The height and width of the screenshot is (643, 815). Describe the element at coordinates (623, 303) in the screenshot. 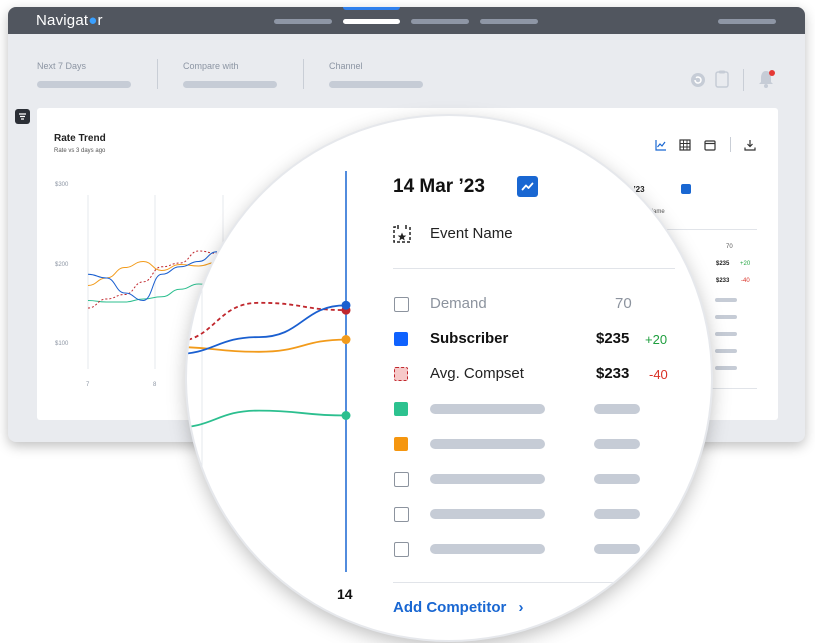

I see `demand-value: 70` at that location.